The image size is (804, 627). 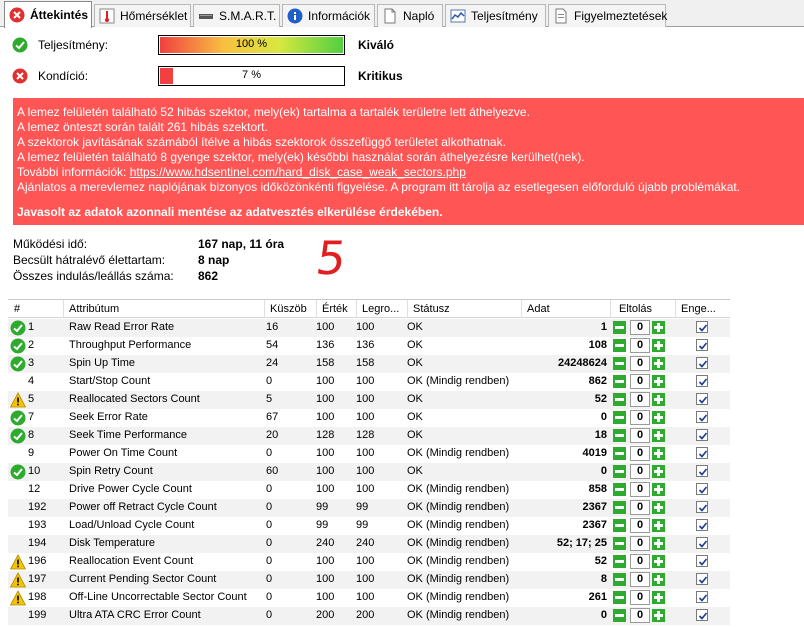 What do you see at coordinates (328, 15) in the screenshot?
I see `tab-information: Információk` at bounding box center [328, 15].